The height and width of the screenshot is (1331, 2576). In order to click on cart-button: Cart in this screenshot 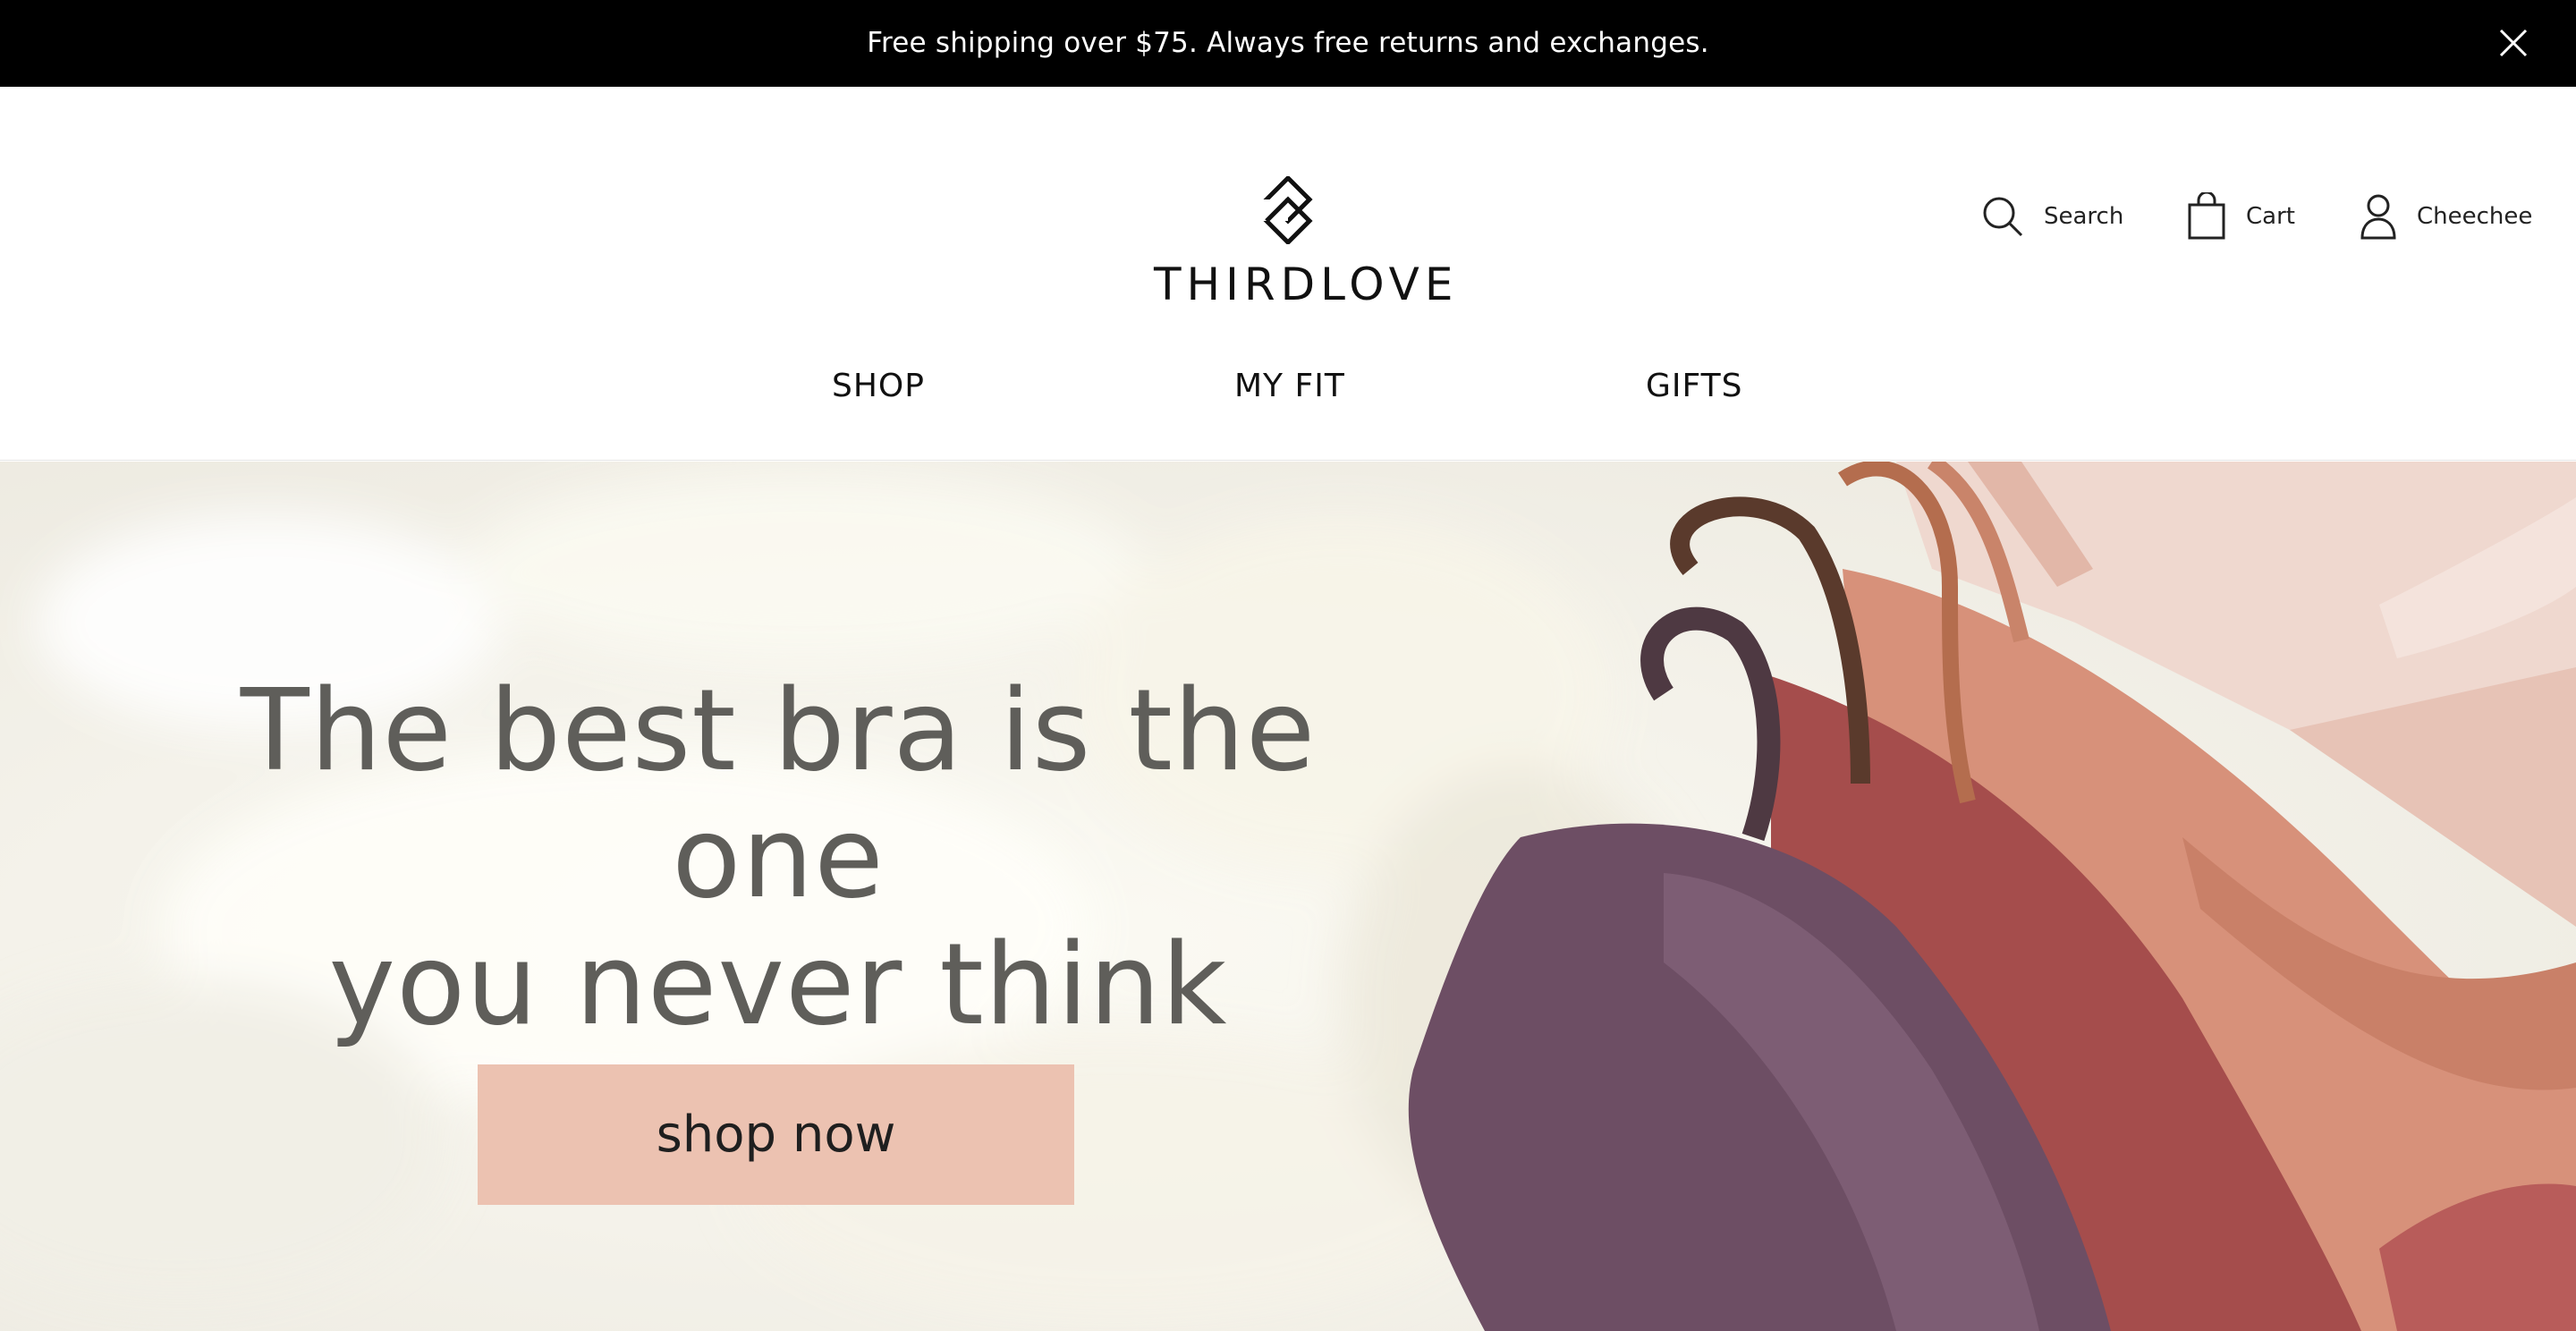, I will do `click(2241, 217)`.